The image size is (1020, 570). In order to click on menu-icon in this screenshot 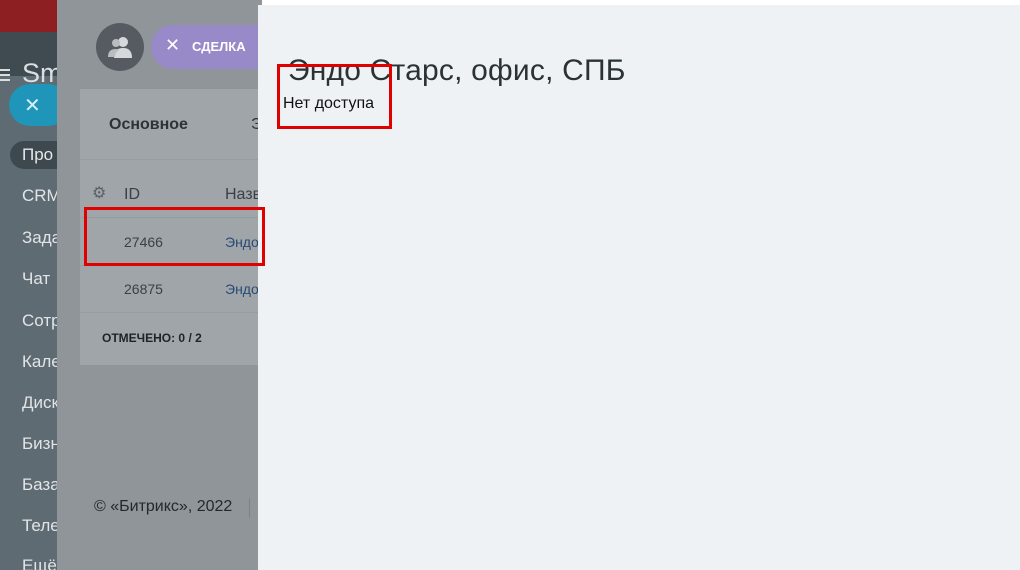, I will do `click(5, 75)`.